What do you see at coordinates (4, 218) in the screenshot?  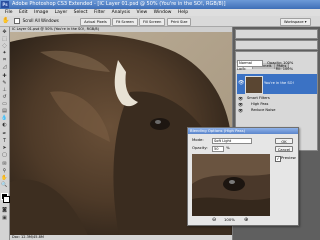 I see `screen-mode-icon: ▣` at bounding box center [4, 218].